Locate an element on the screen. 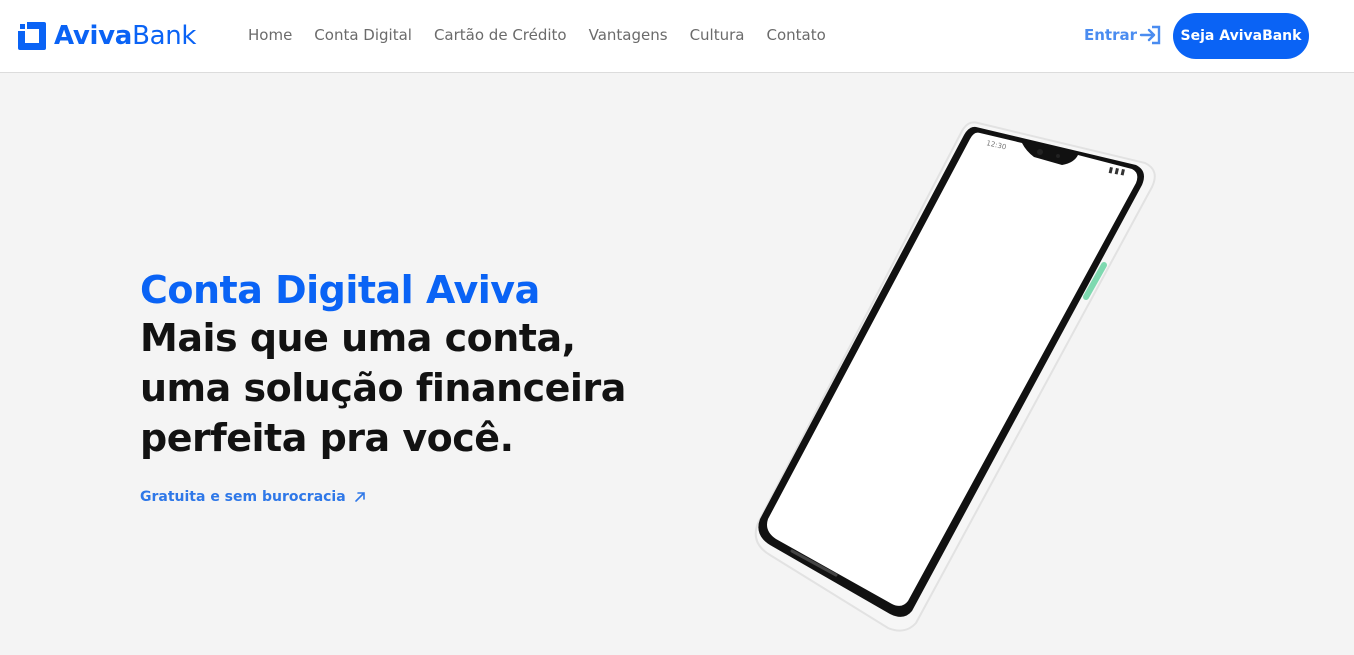  nav-item-conta-digital: Conta Digital is located at coordinates (363, 35).